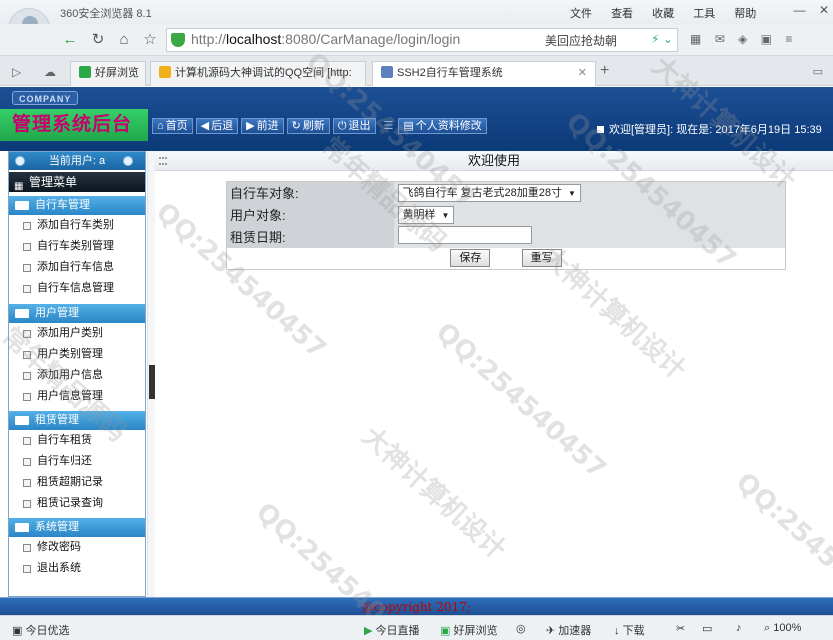 The height and width of the screenshot is (640, 833). I want to click on item-label: 租赁记录查询, so click(70, 503).